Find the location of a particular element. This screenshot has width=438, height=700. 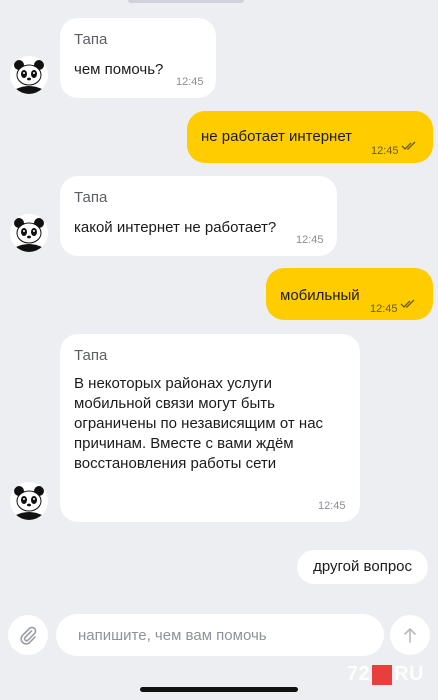

watermark-square is located at coordinates (382, 674).